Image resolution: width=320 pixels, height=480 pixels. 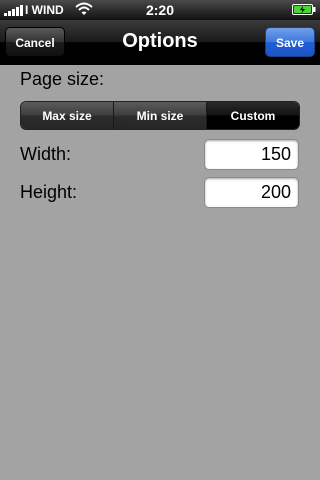 I want to click on status-time: 2:20, so click(x=160, y=10).